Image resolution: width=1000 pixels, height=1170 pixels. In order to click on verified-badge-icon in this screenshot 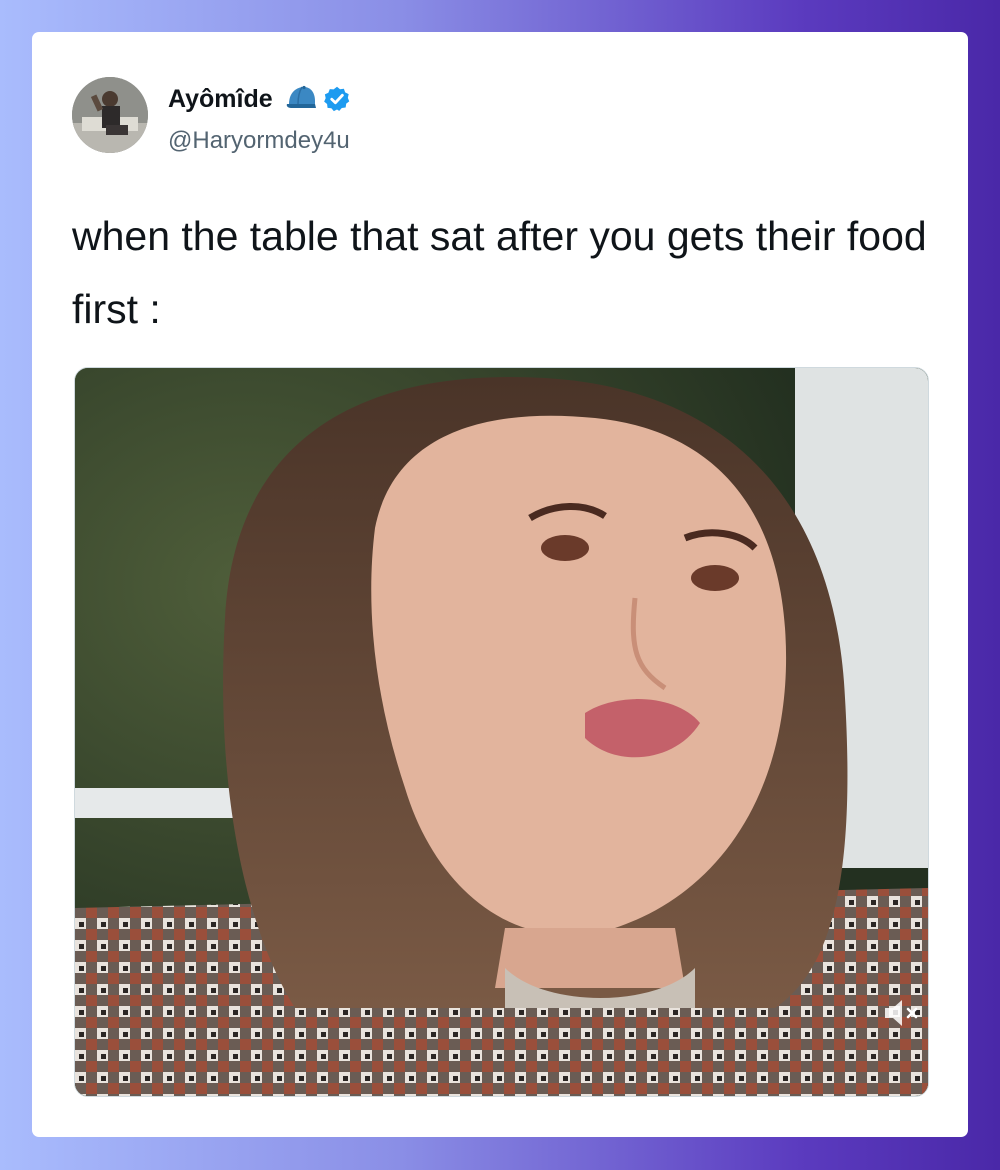, I will do `click(336, 99)`.